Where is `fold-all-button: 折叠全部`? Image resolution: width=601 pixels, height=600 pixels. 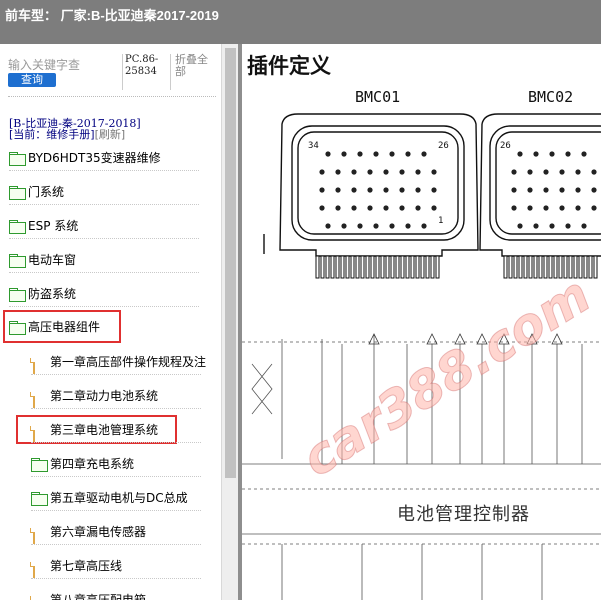 fold-all-button: 折叠全部 is located at coordinates (194, 72).